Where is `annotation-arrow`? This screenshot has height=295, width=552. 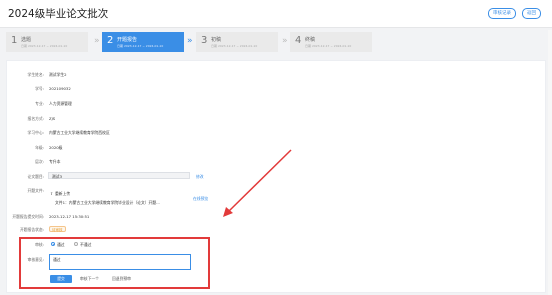
annotation-arrow is located at coordinates (257, 183).